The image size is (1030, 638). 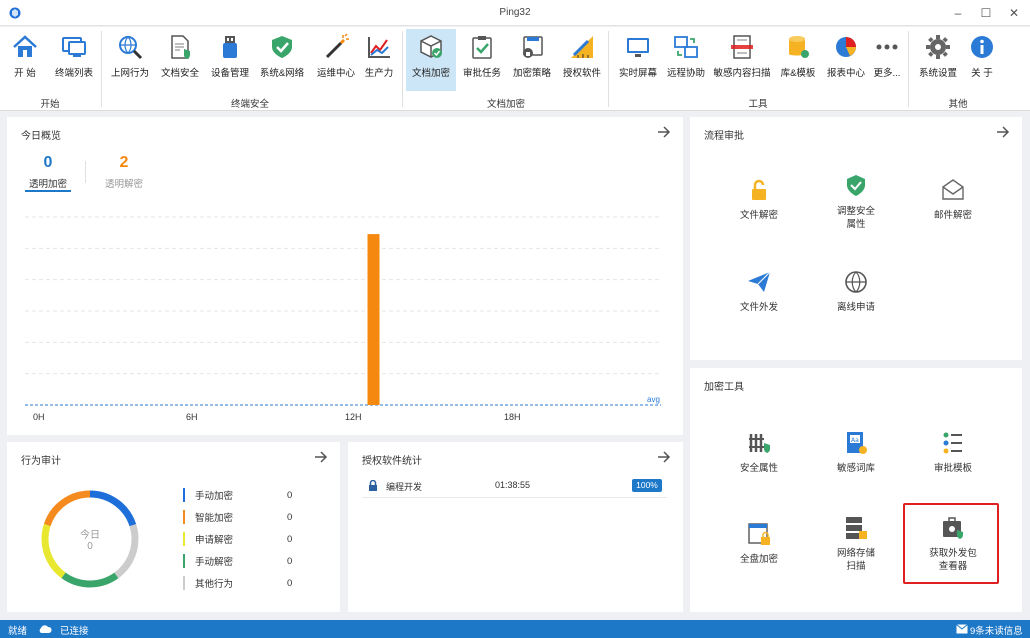 I want to click on ribbon-item-doc-security: 文档安全, so click(x=180, y=60).